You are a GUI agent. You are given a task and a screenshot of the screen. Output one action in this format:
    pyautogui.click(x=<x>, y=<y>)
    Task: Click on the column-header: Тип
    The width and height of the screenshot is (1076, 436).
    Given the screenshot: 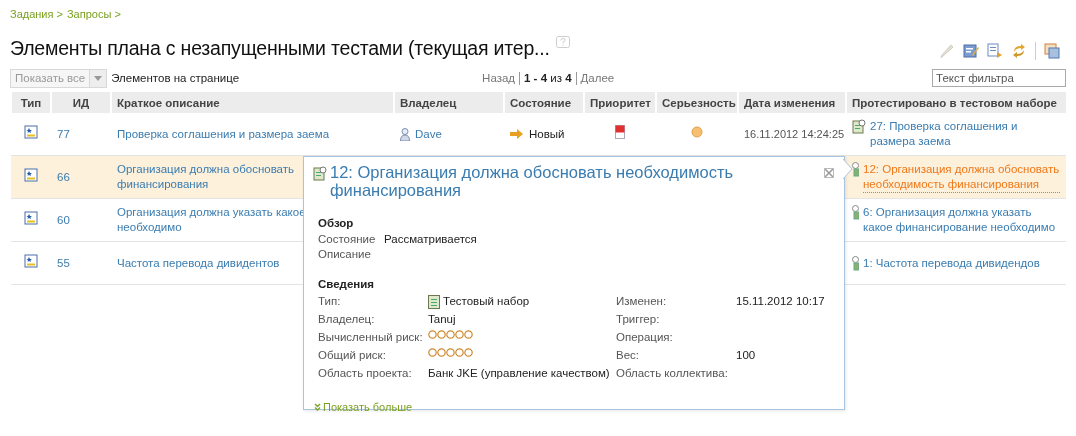 What is the action you would take?
    pyautogui.click(x=31, y=102)
    